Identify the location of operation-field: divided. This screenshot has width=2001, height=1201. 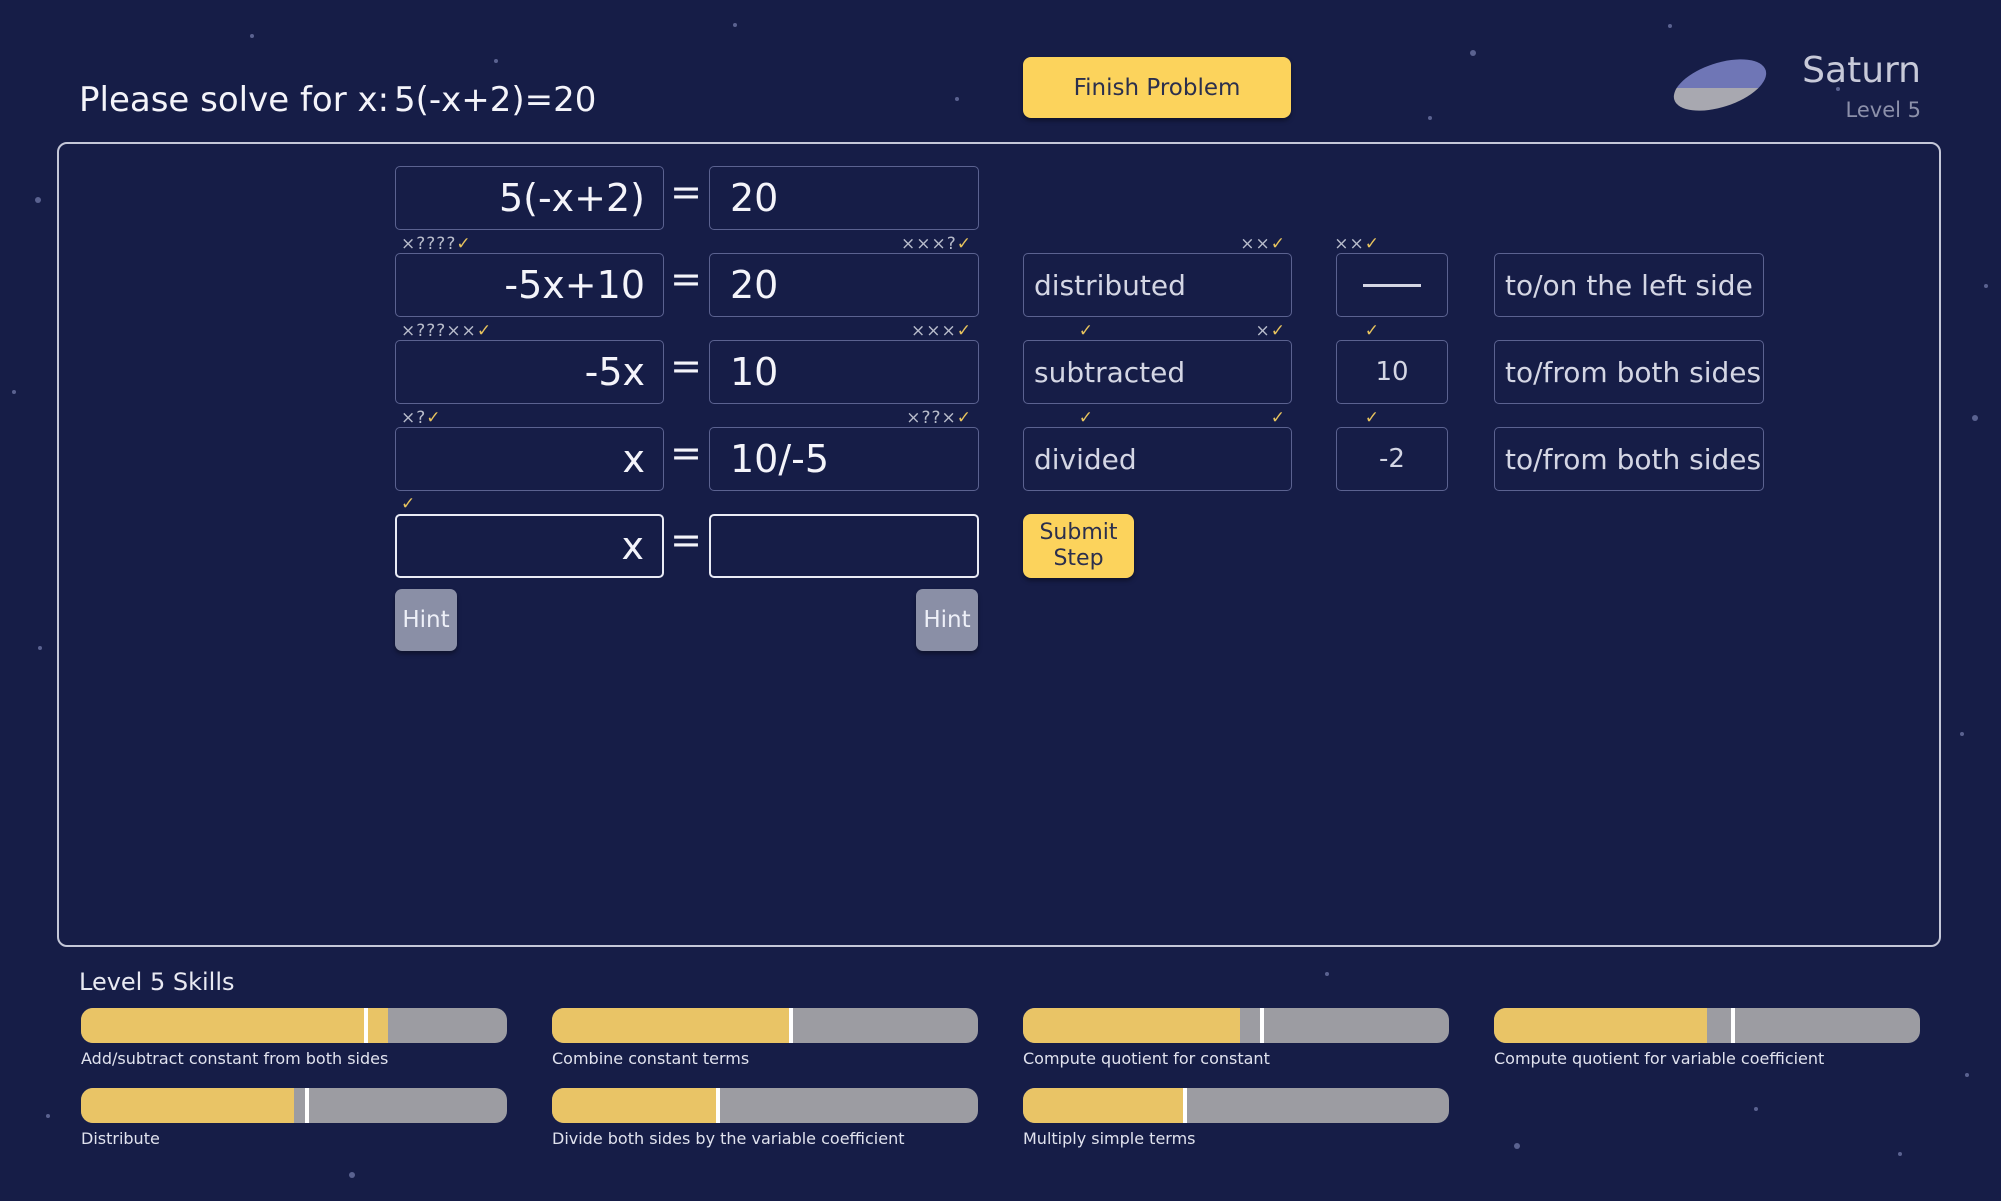
(1157, 459).